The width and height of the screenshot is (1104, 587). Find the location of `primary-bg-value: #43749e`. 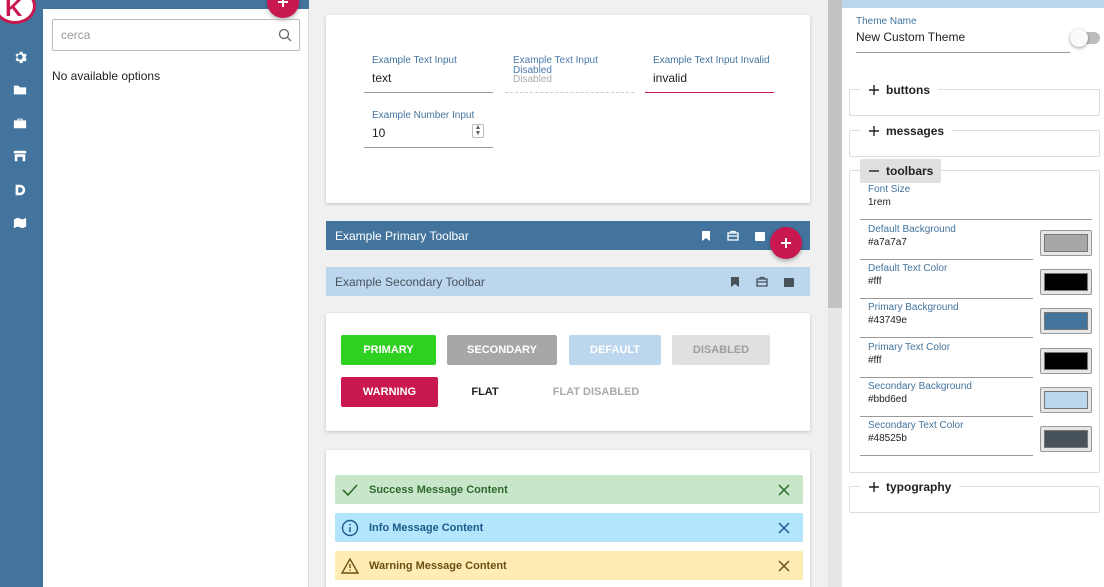

primary-bg-value: #43749e is located at coordinates (887, 320).